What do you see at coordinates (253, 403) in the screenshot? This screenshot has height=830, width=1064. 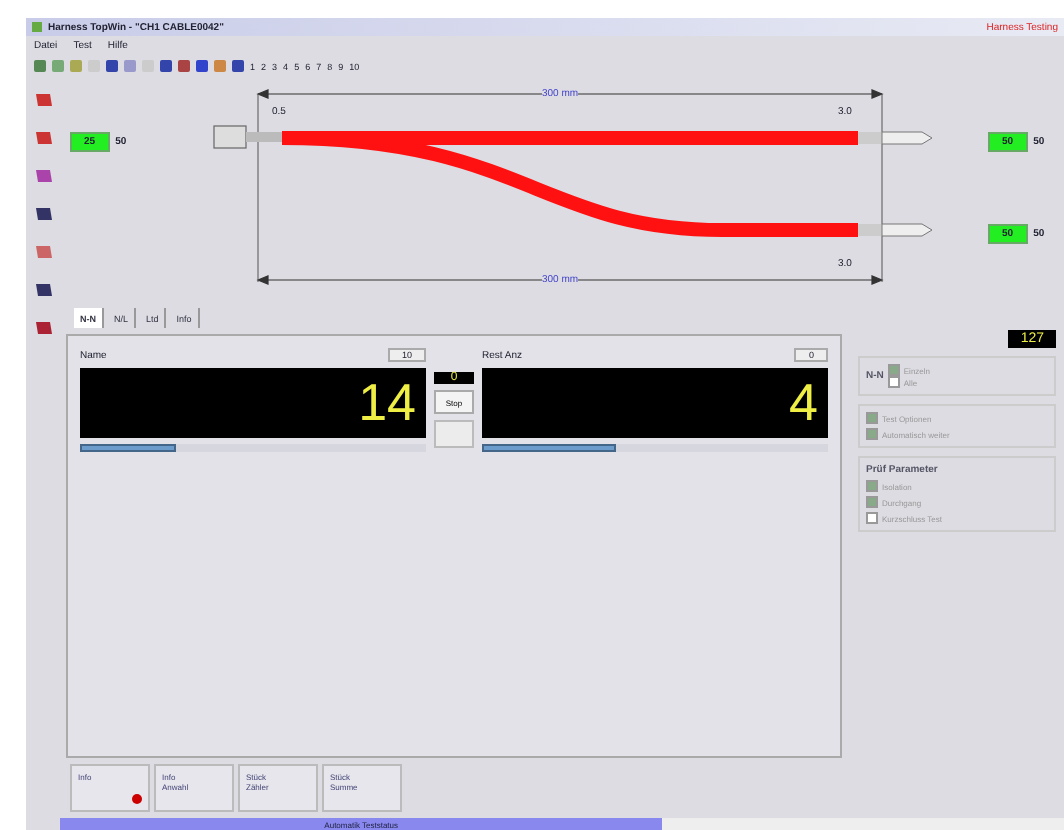 I see `count-display: 14` at bounding box center [253, 403].